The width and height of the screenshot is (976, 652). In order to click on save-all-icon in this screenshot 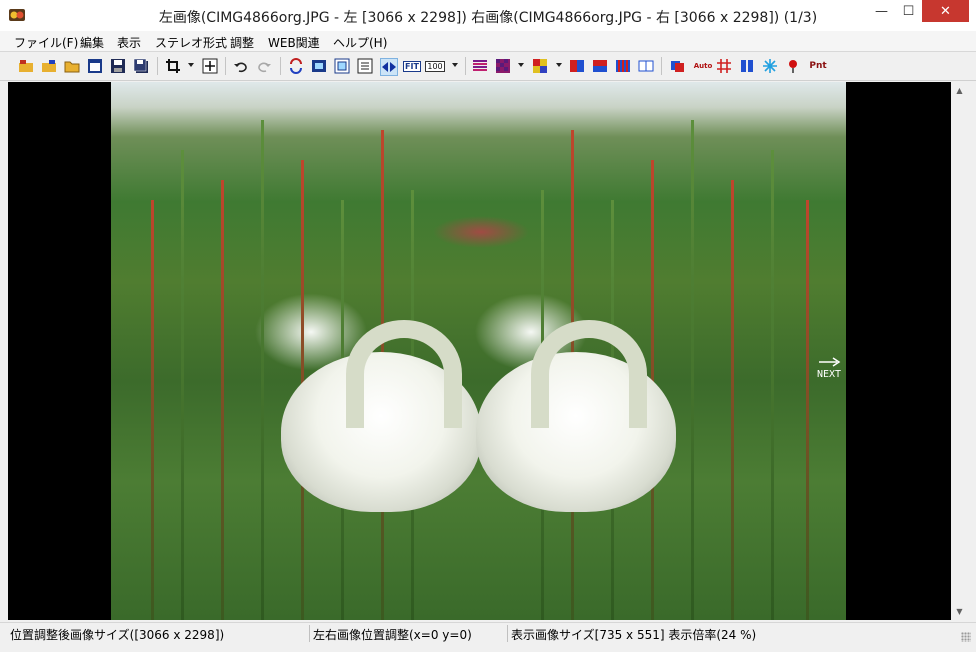, I will do `click(141, 66)`.